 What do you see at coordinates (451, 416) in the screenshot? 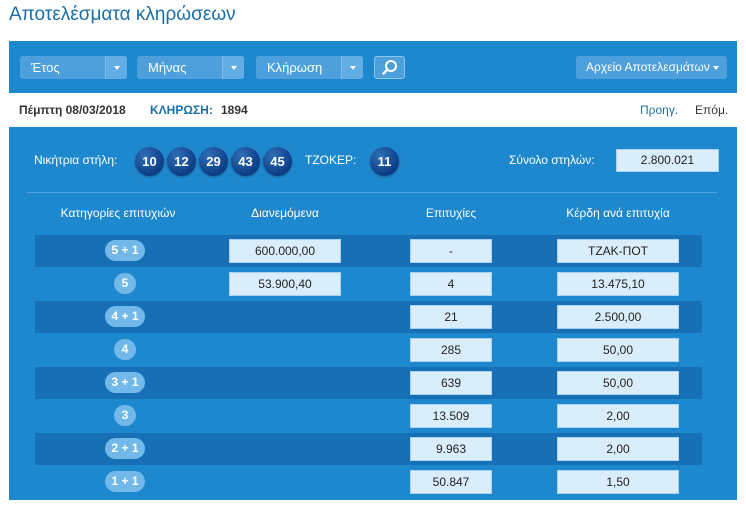
I see `winners-cell: 13.509` at bounding box center [451, 416].